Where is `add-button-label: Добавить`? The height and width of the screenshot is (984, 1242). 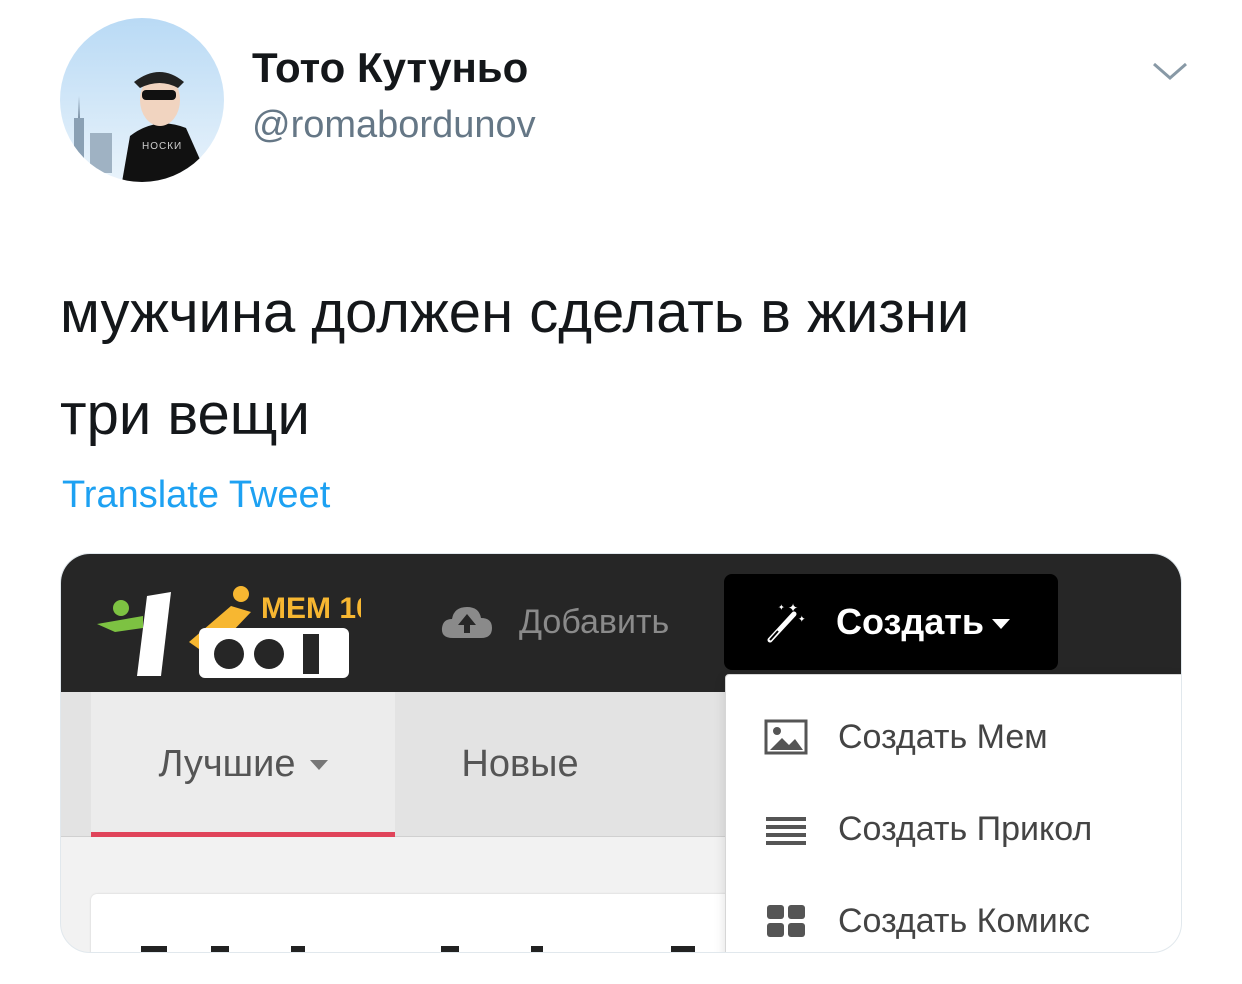
add-button-label: Добавить is located at coordinates (594, 621).